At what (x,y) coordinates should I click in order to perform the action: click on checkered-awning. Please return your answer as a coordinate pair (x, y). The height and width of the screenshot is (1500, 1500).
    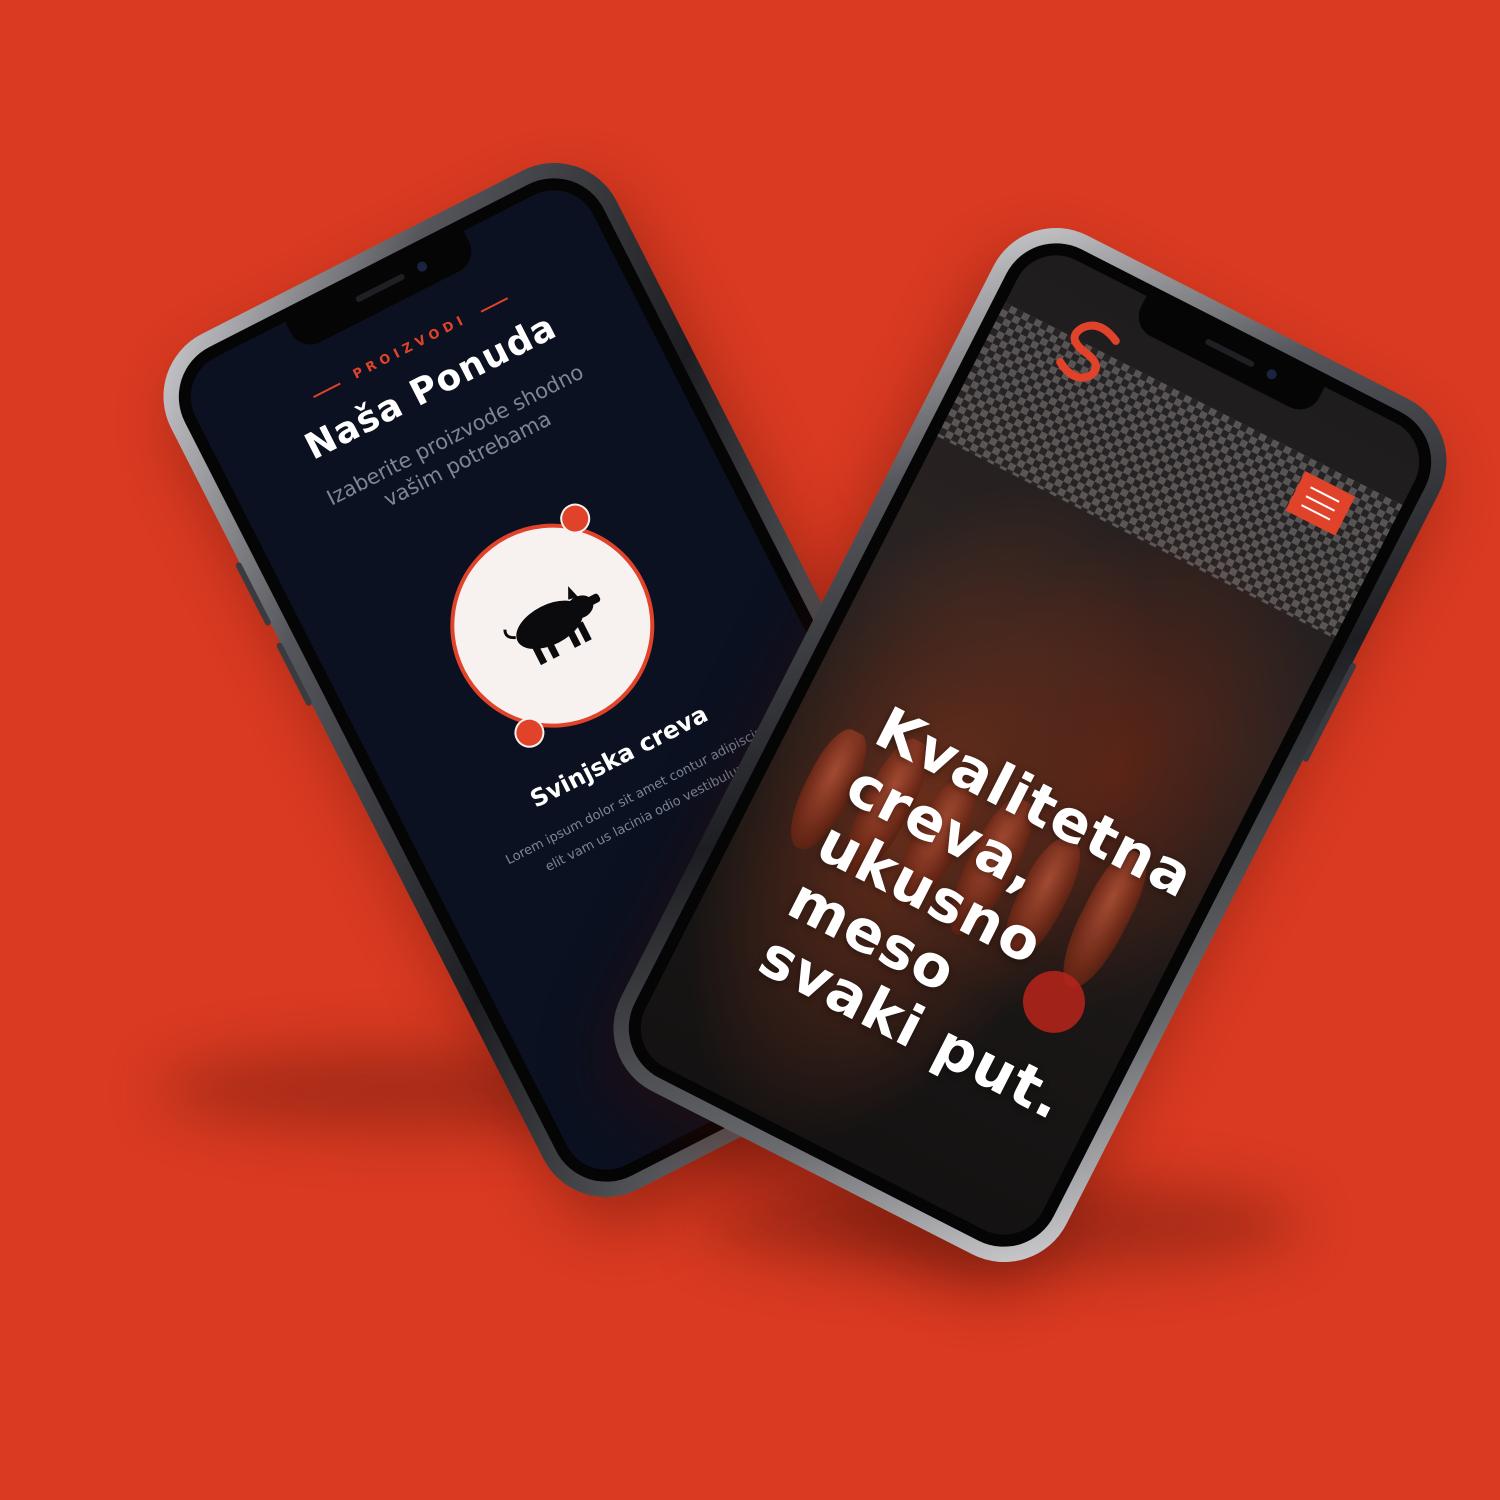
    Looking at the image, I should click on (1170, 470).